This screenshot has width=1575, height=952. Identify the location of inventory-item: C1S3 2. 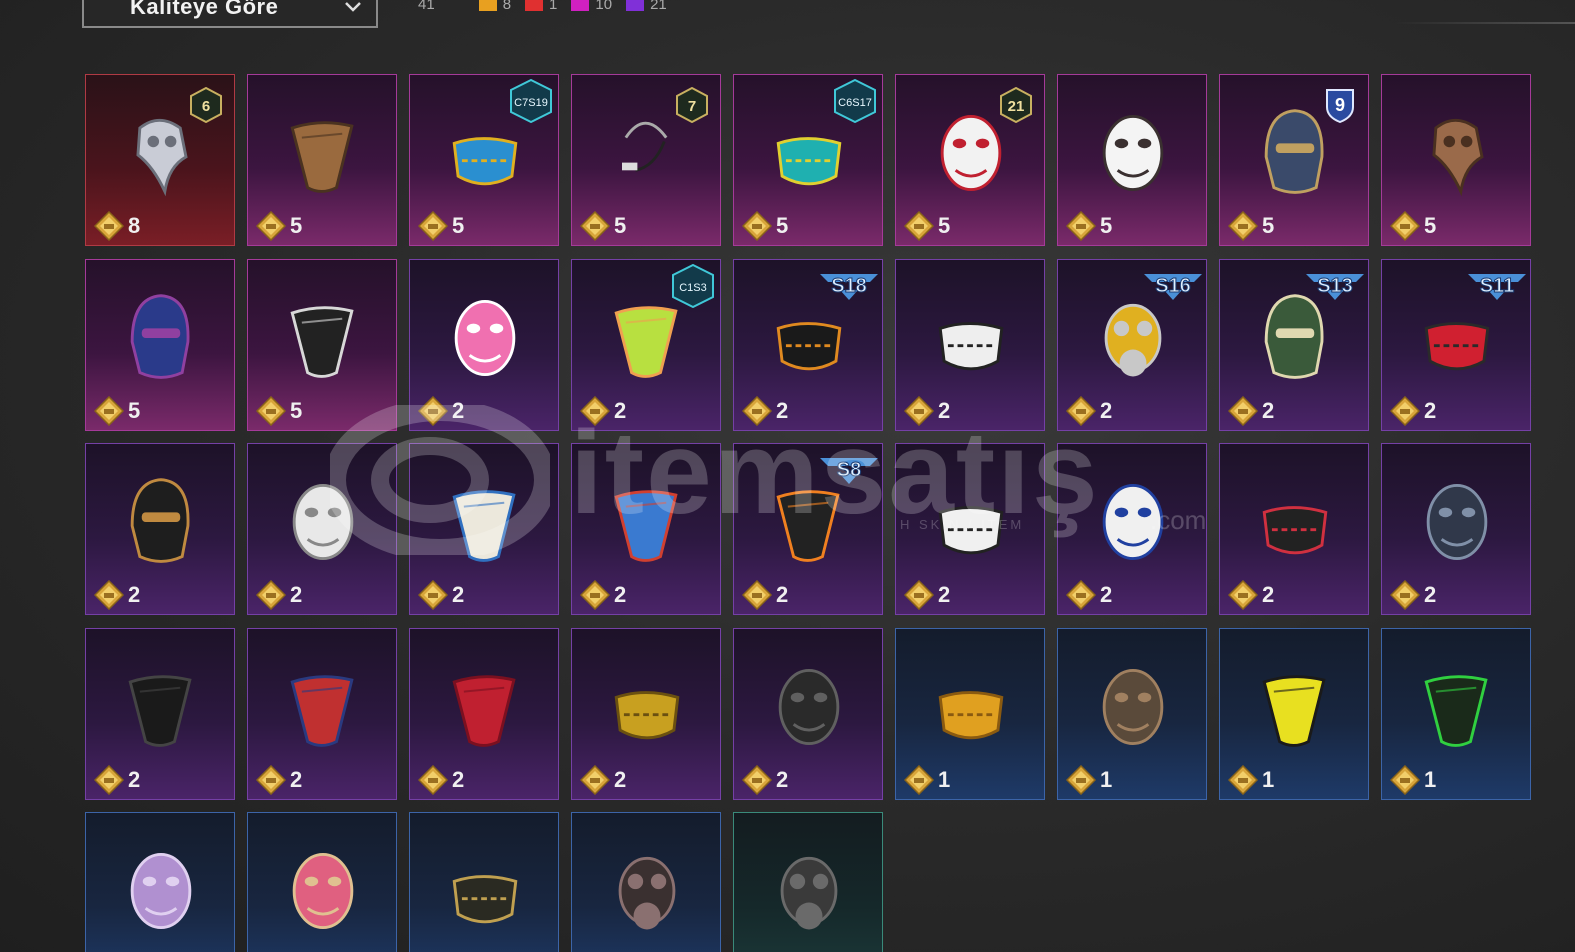
(646, 344).